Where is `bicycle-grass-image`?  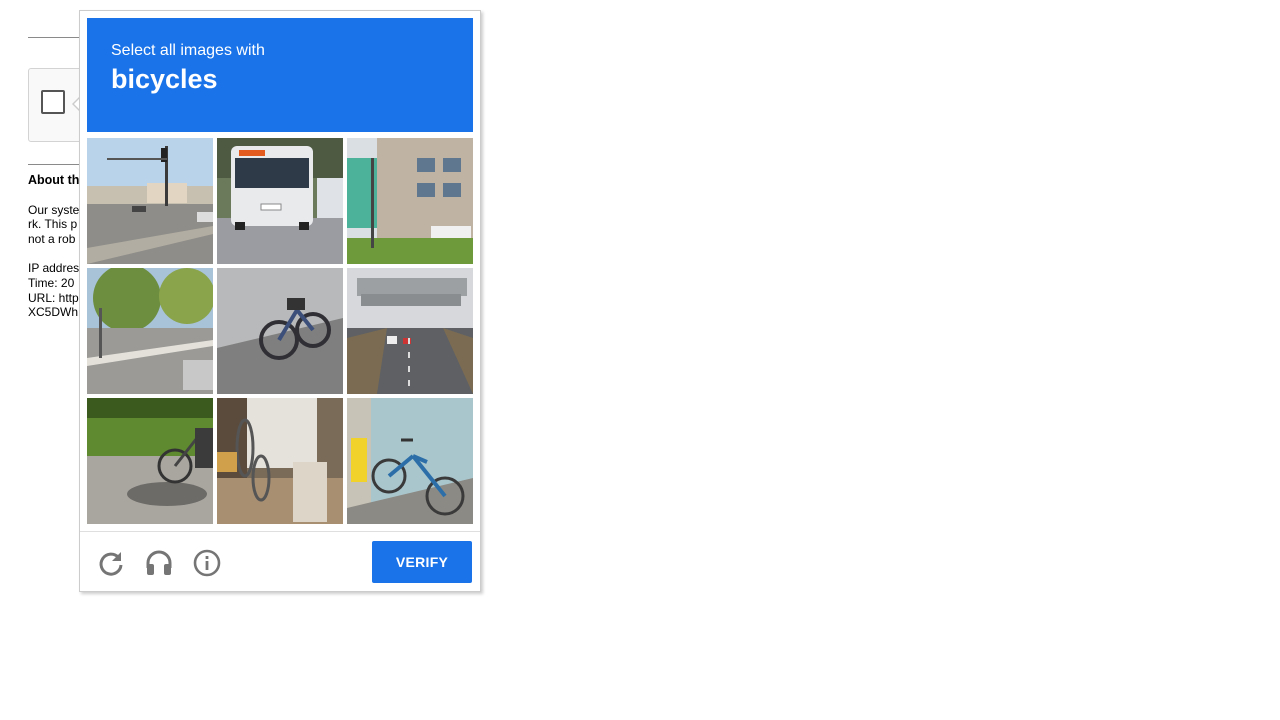
bicycle-grass-image is located at coordinates (150, 461).